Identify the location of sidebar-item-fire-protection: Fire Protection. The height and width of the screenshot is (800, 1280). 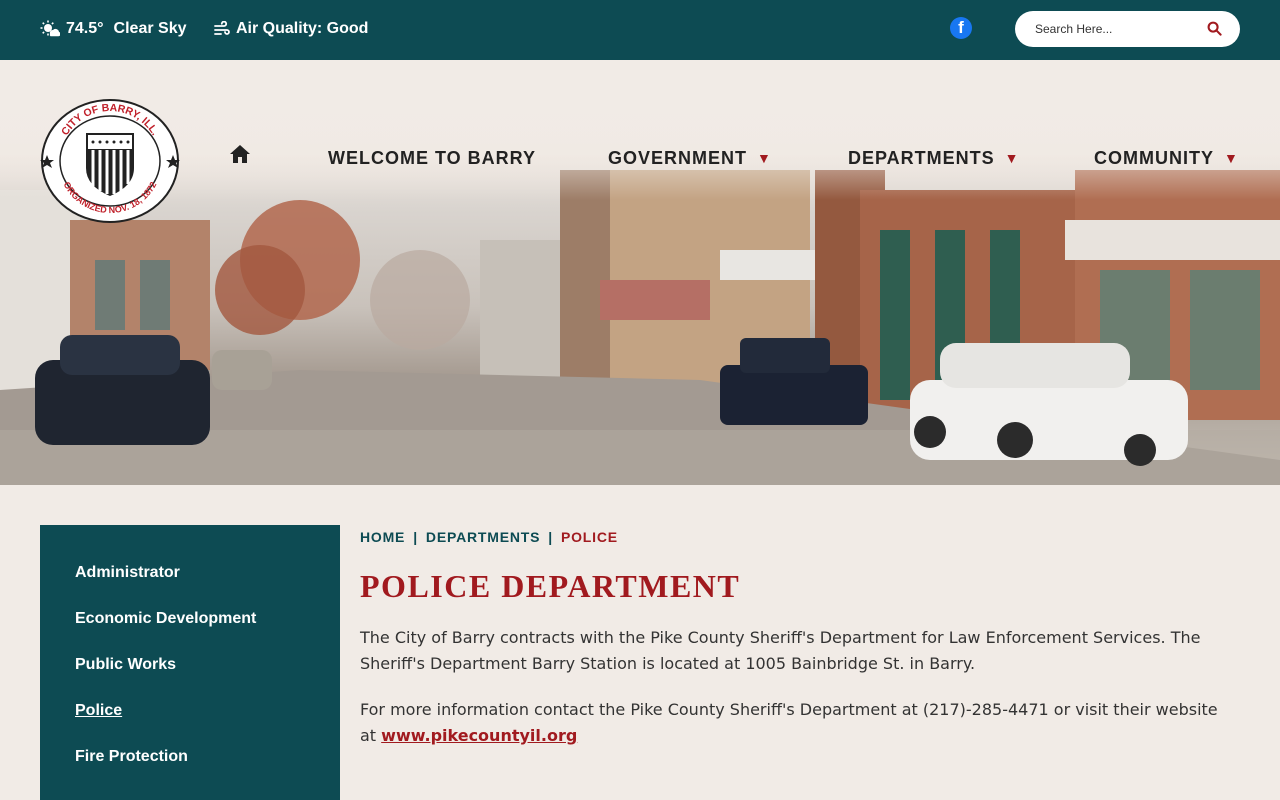
(131, 757).